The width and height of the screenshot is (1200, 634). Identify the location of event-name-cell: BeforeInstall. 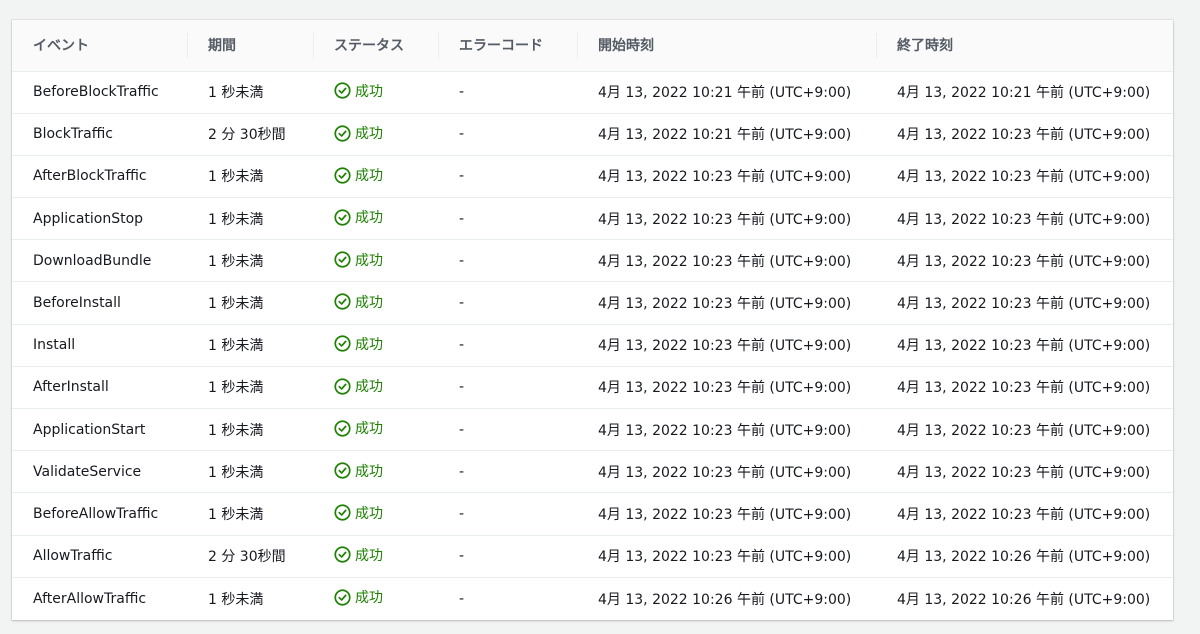
(99, 303).